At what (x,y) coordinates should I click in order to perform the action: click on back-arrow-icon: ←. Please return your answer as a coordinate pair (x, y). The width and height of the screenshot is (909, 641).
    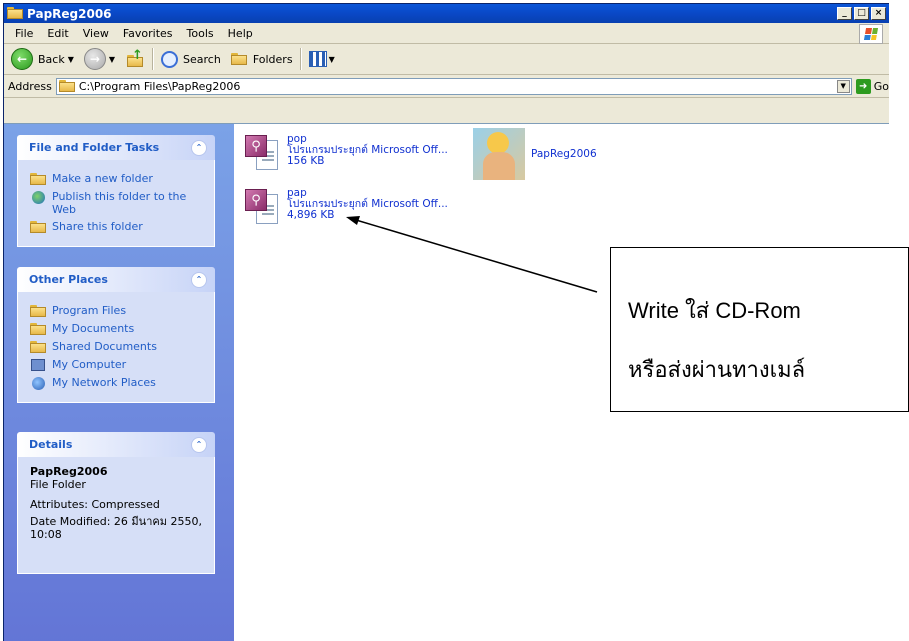
    Looking at the image, I should click on (22, 59).